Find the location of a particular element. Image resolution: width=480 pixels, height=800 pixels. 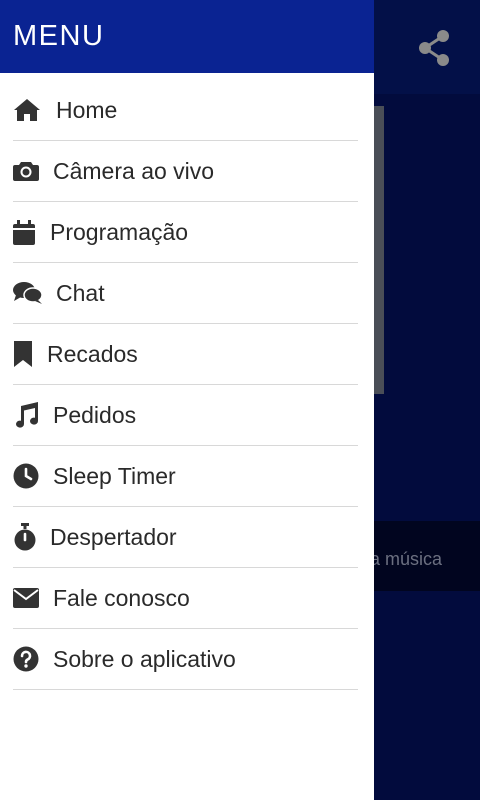

envelope-icon is located at coordinates (33, 598).